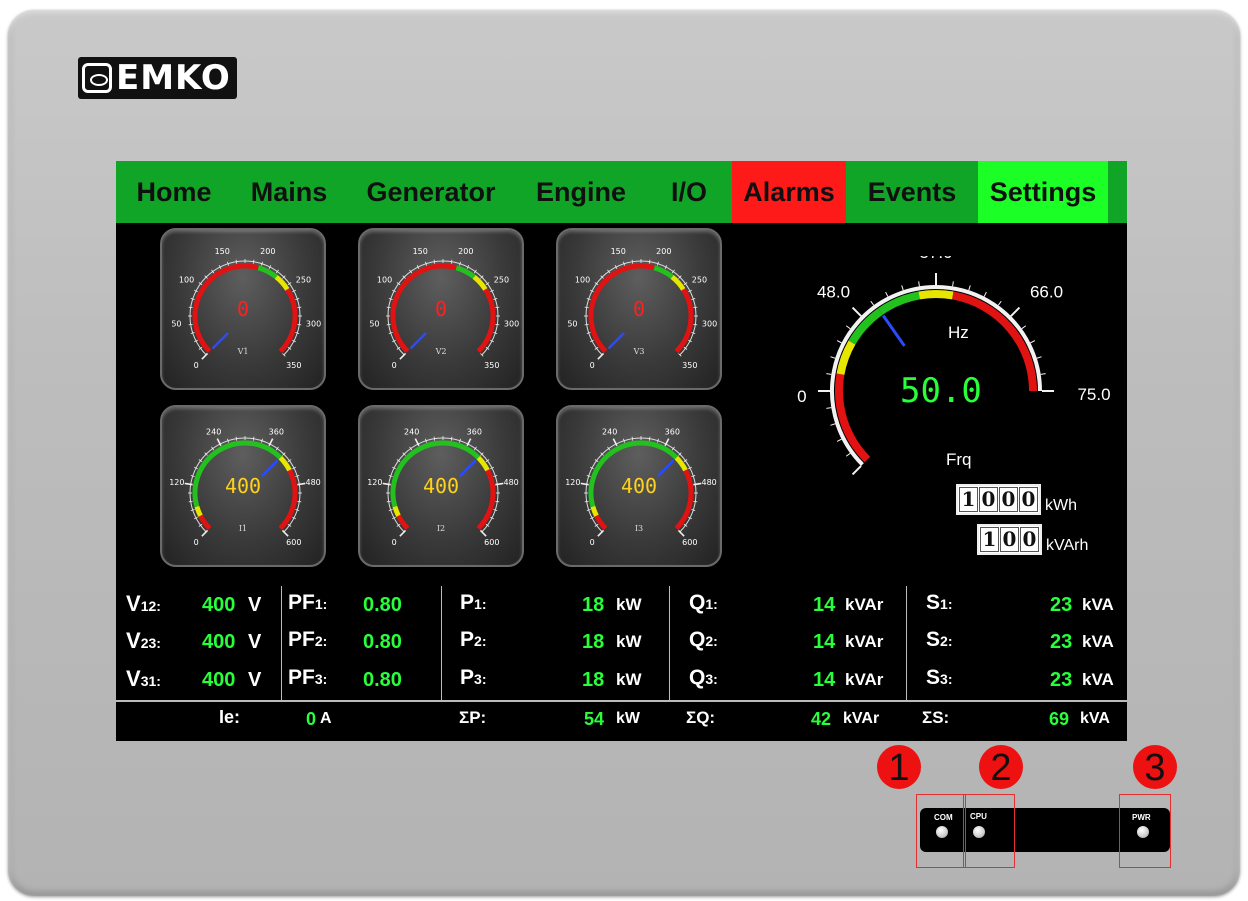  Describe the element at coordinates (1061, 680) in the screenshot. I see `s-value: 23` at that location.